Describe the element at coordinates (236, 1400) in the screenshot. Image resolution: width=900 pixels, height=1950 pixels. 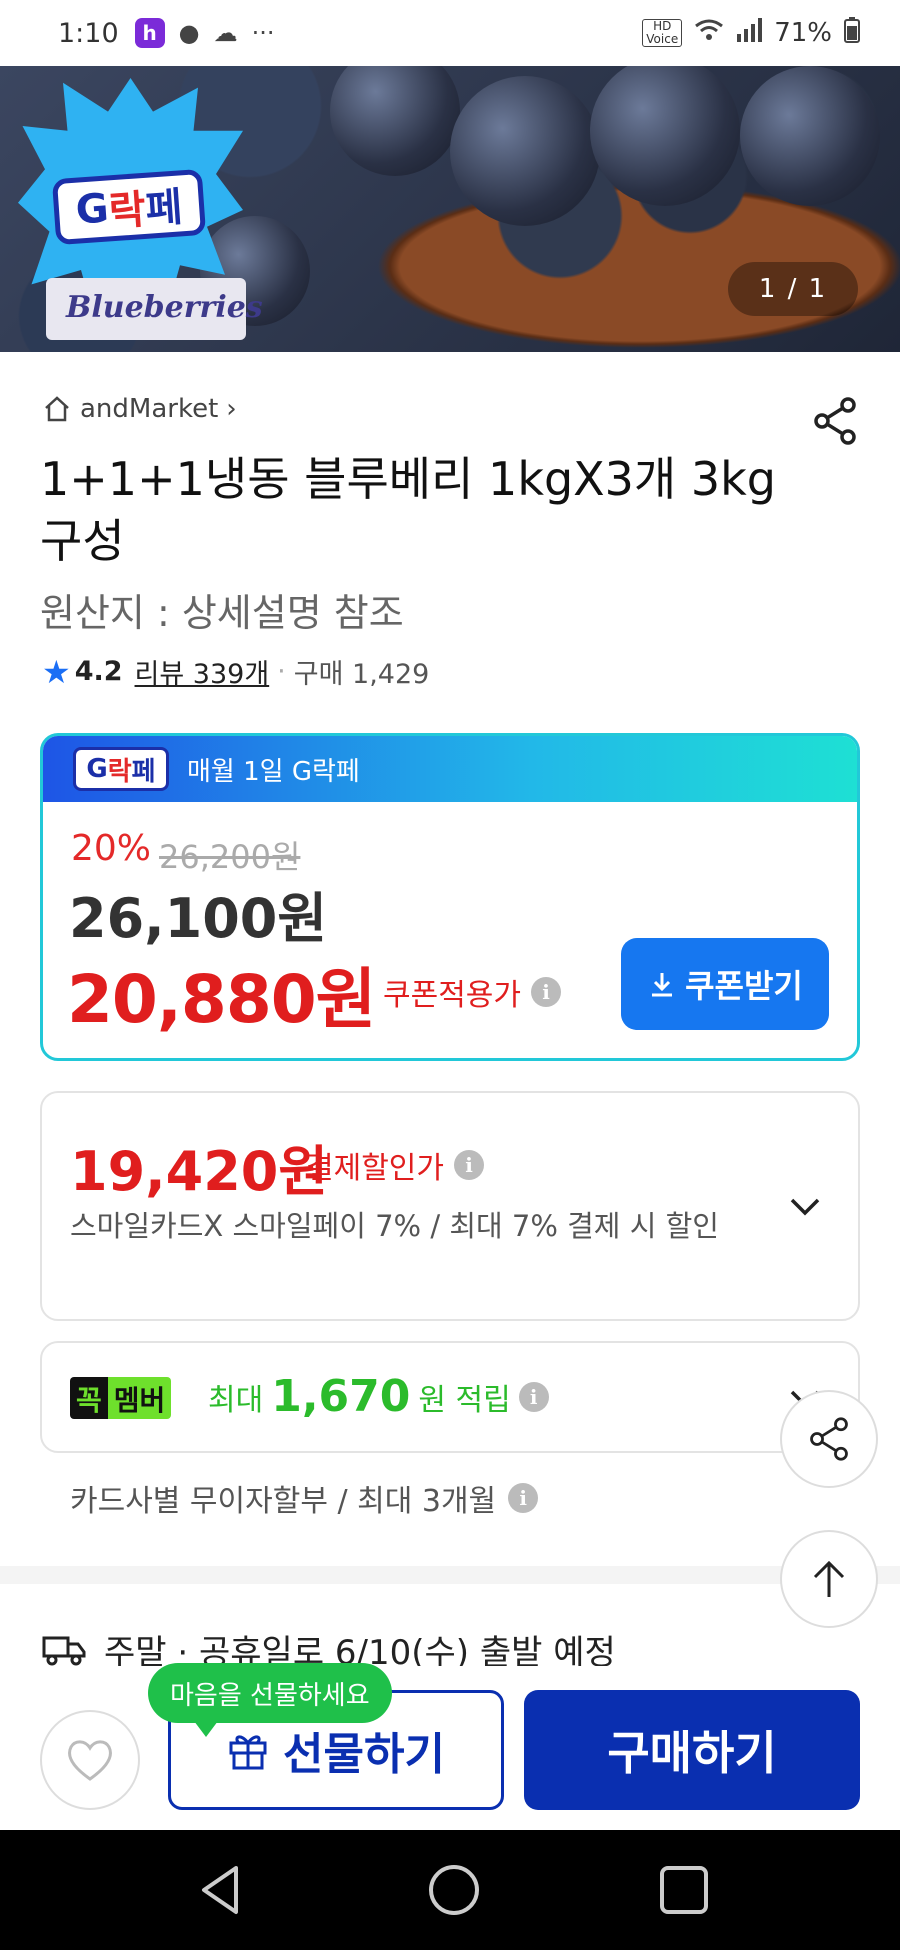
I see `member-prefix: 최대` at that location.